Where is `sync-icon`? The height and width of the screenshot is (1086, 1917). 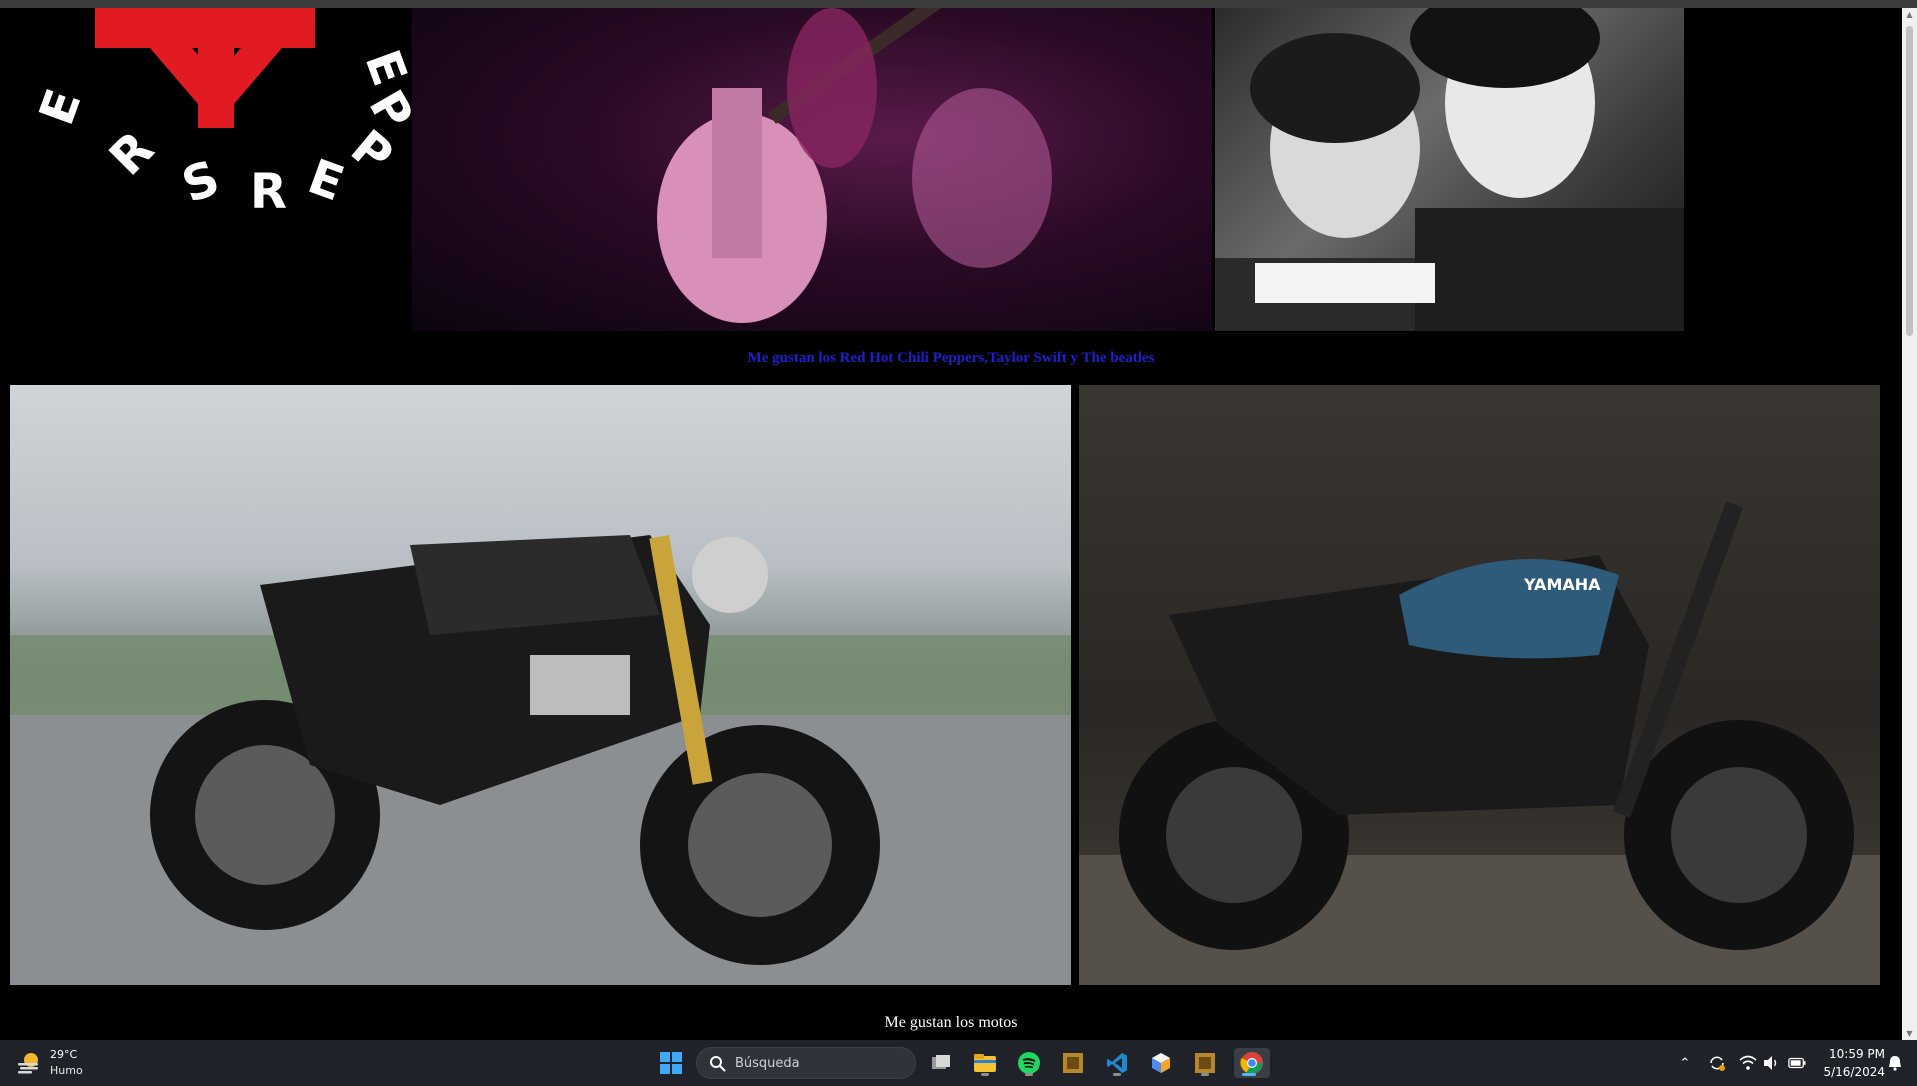 sync-icon is located at coordinates (1717, 1063).